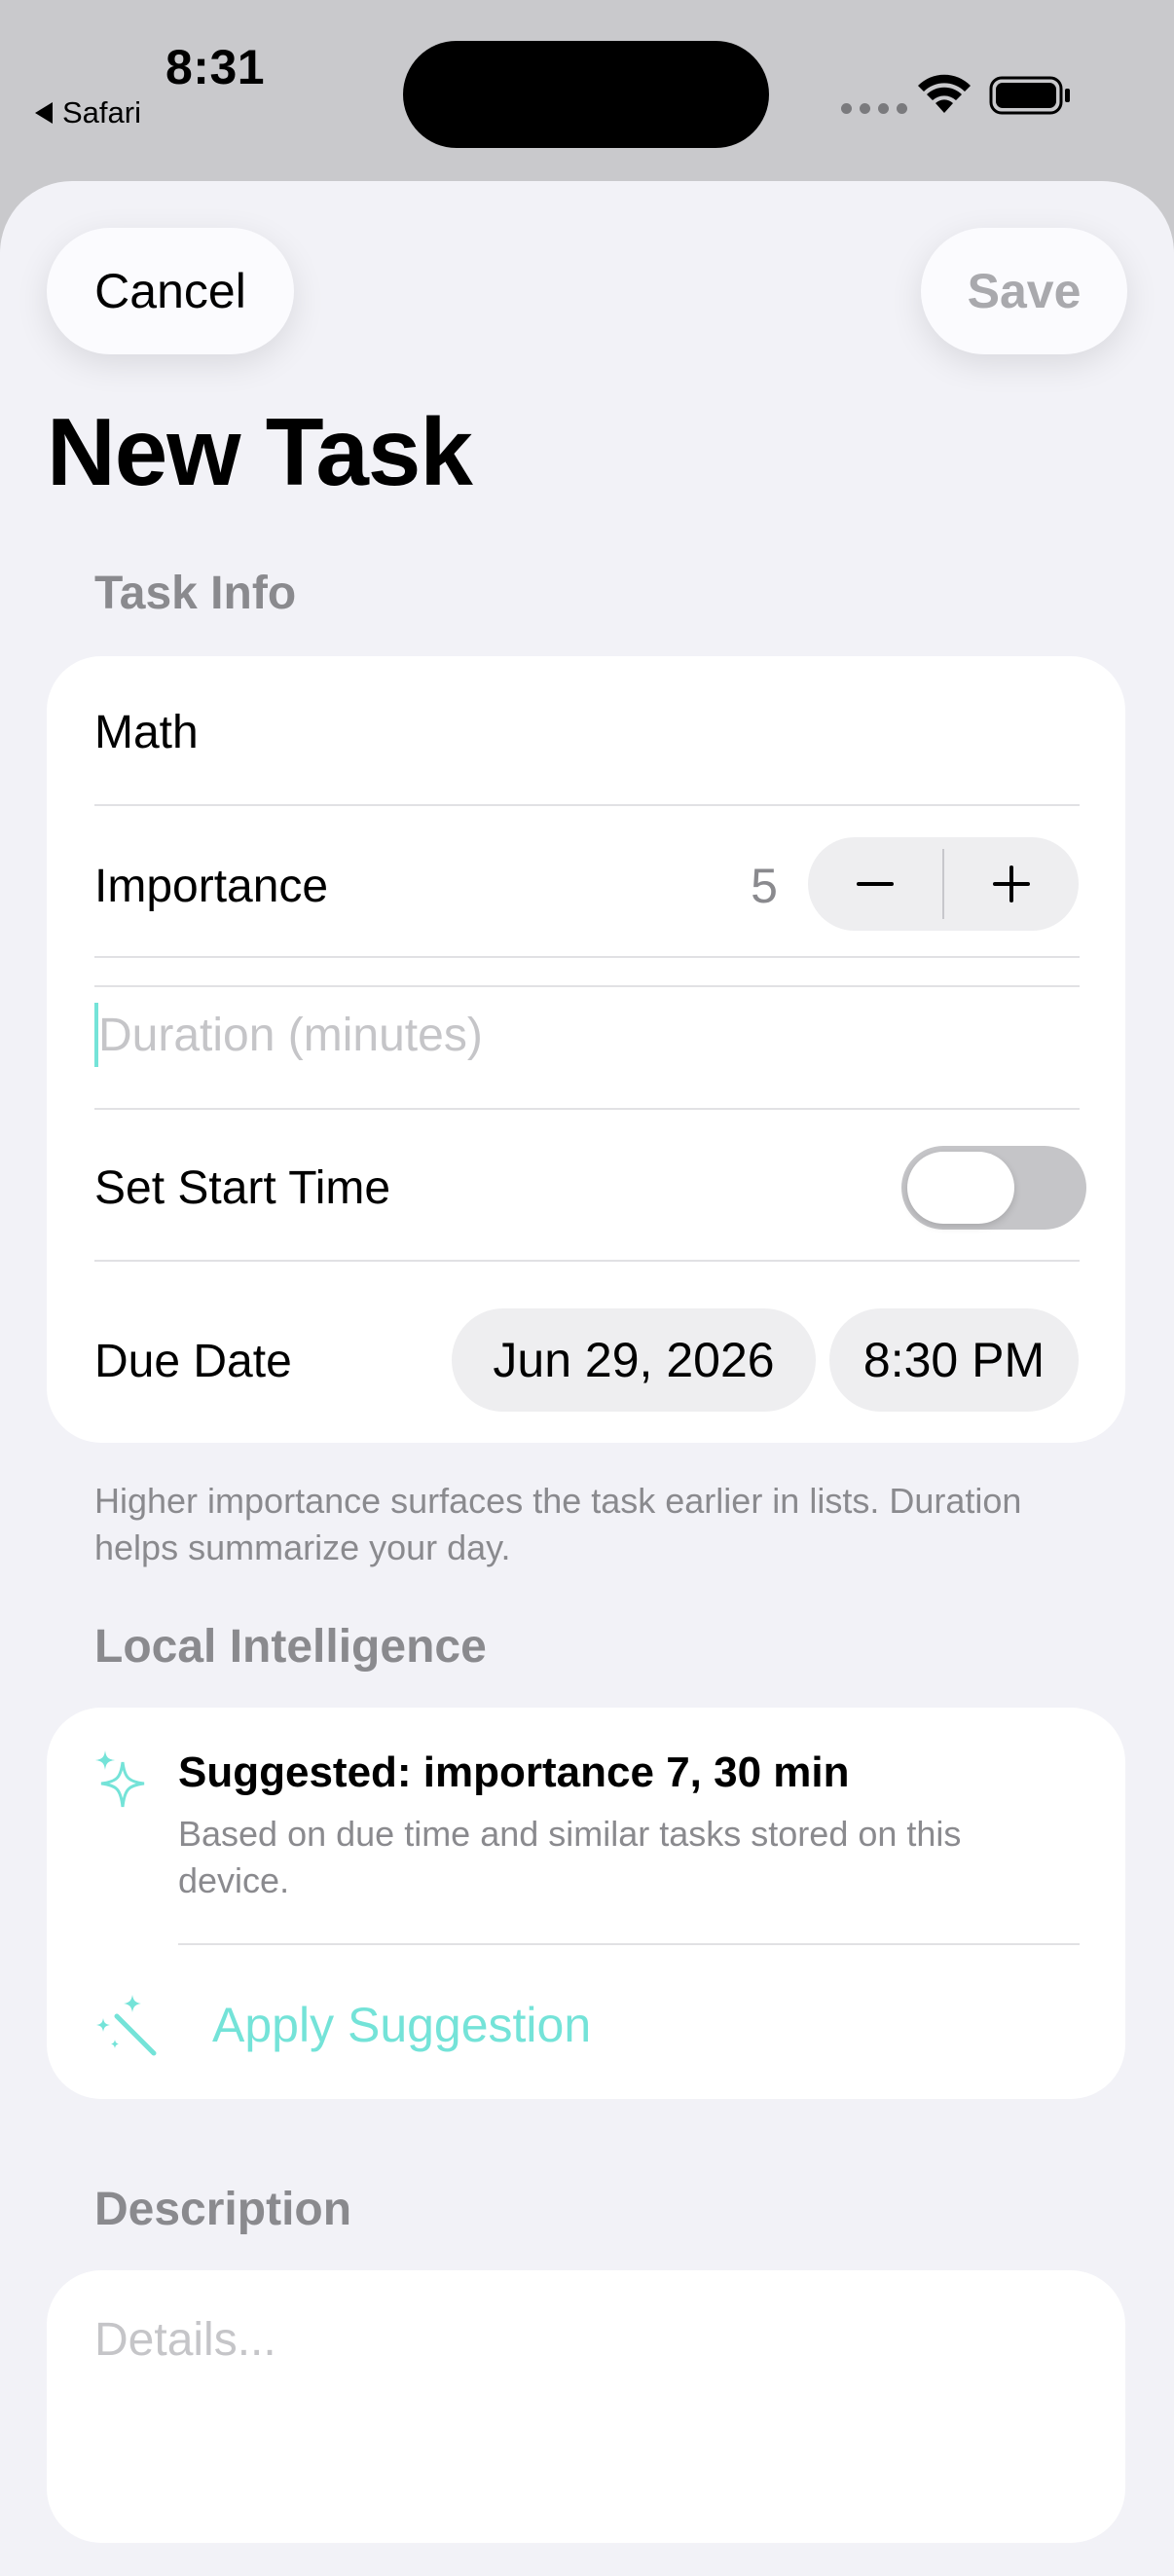  I want to click on back-app-label: Safari, so click(101, 112).